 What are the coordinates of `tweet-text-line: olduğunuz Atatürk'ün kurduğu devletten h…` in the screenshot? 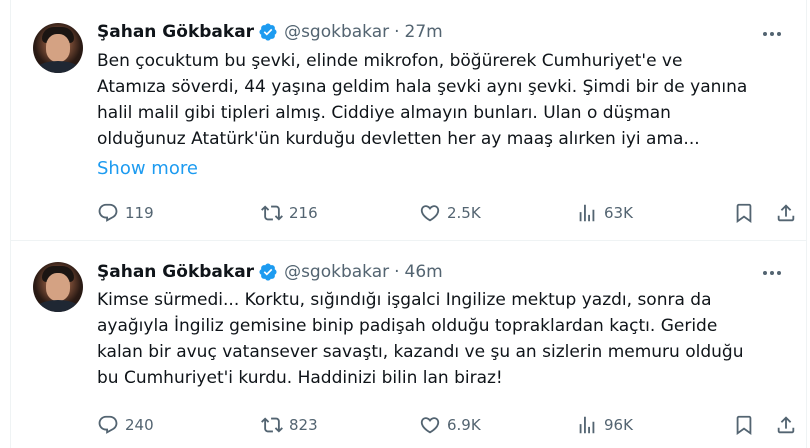 It's located at (398, 139).